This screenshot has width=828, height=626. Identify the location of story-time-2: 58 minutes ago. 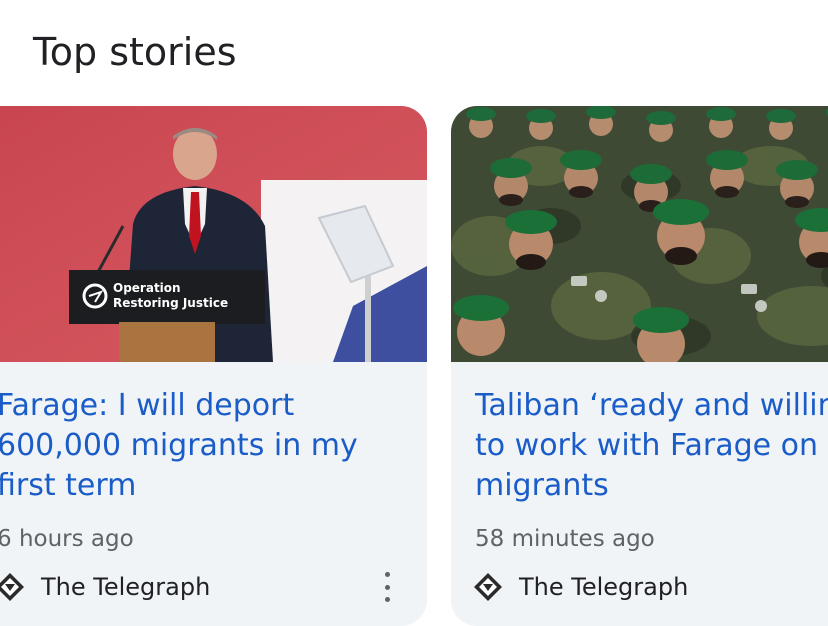
(565, 539).